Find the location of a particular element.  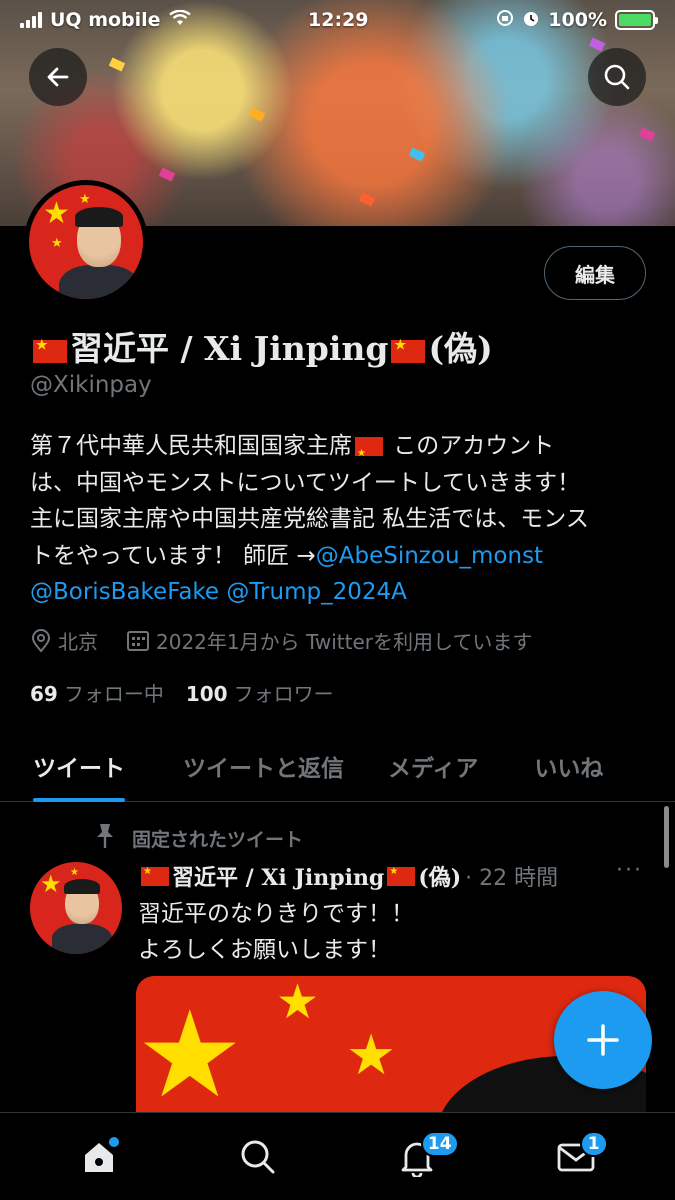

profile-tabs: ツイート ツイートと返信 メディア いいね is located at coordinates (337, 766).